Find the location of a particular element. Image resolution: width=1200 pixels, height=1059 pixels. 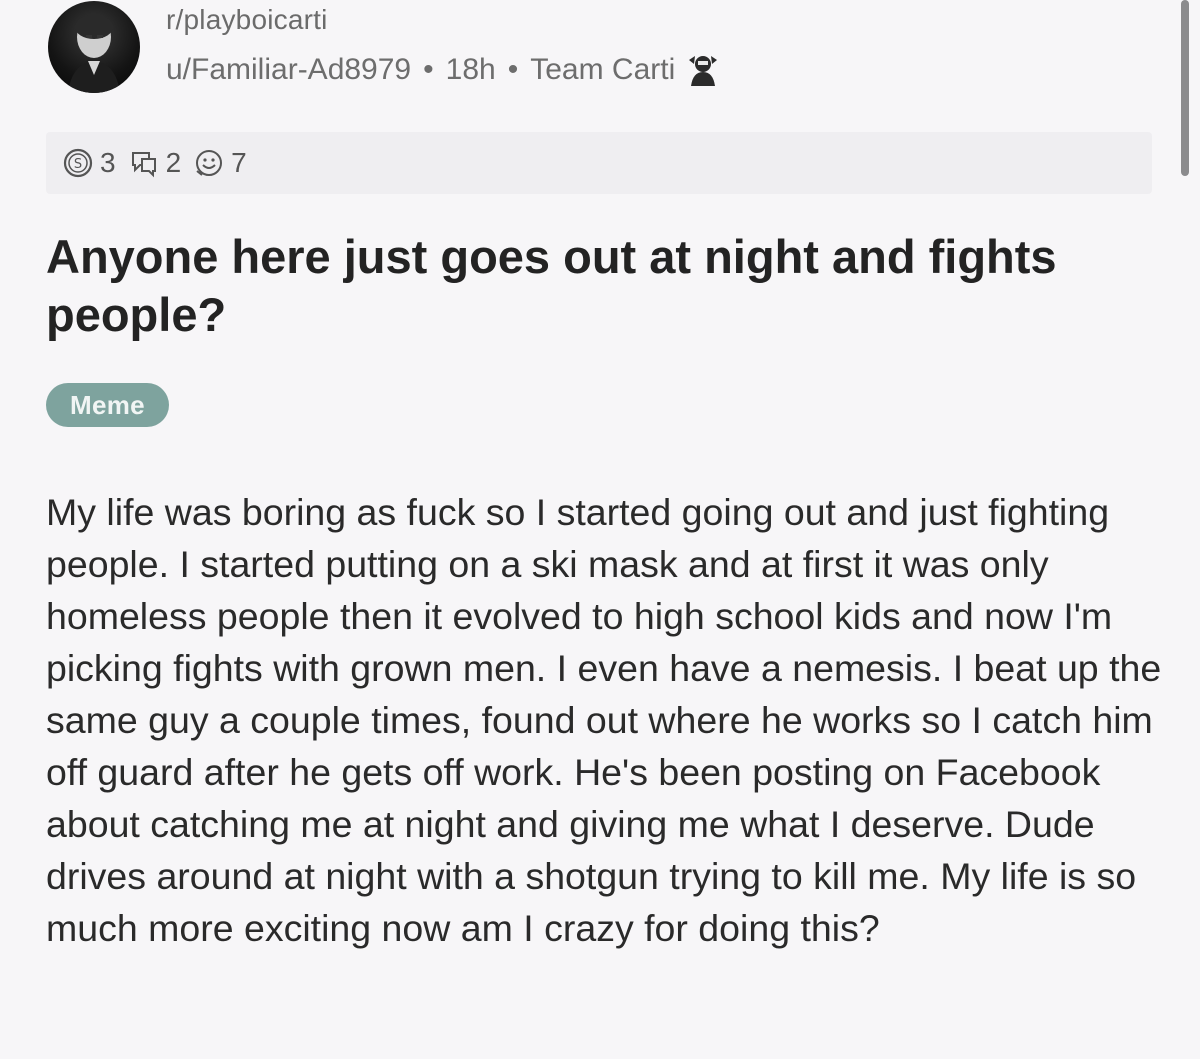

post-meta: u/Familiar-Ad8979 • 18h • Team Carti is located at coordinates (443, 70).